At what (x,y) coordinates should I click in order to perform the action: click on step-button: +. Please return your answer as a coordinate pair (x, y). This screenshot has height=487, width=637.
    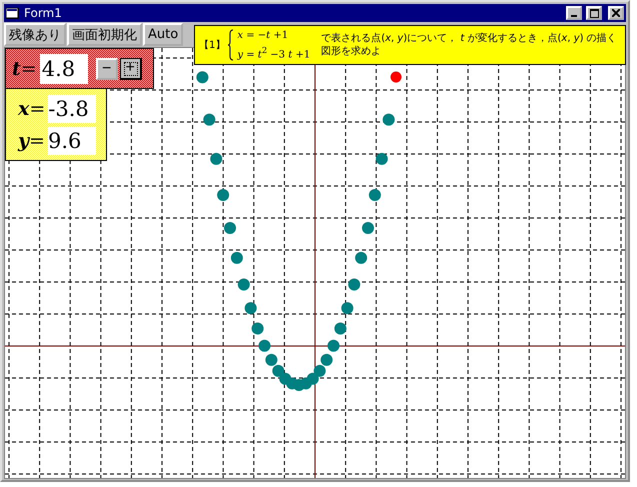
    Looking at the image, I should click on (131, 69).